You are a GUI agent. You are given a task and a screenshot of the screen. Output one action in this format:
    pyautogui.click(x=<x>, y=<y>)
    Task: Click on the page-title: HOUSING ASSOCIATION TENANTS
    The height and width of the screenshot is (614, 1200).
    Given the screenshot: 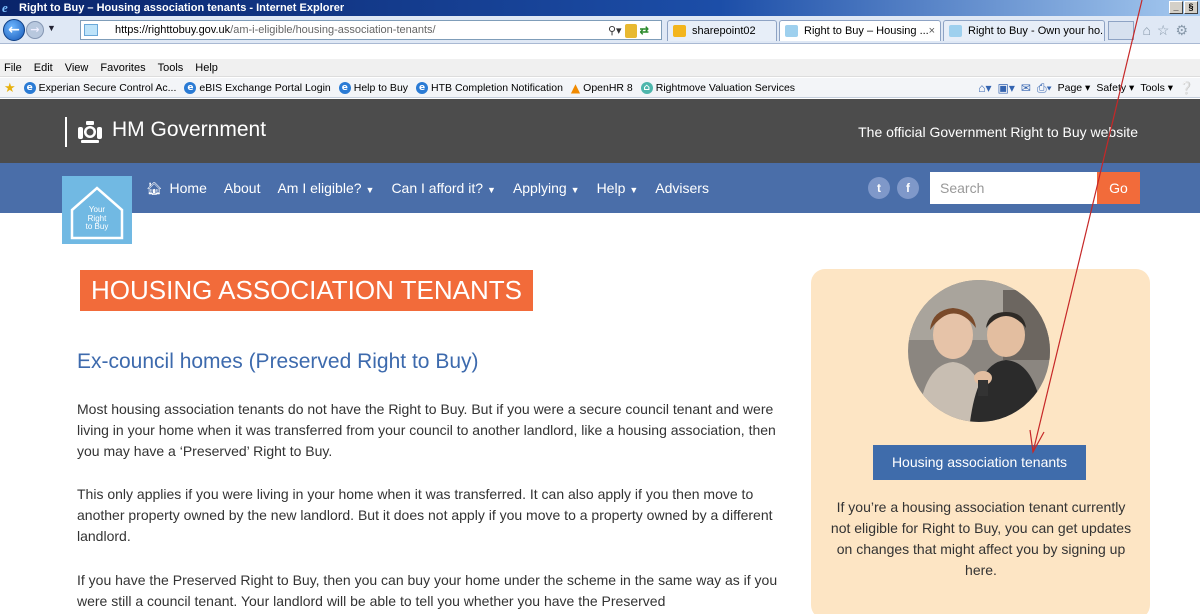 What is the action you would take?
    pyautogui.click(x=306, y=290)
    